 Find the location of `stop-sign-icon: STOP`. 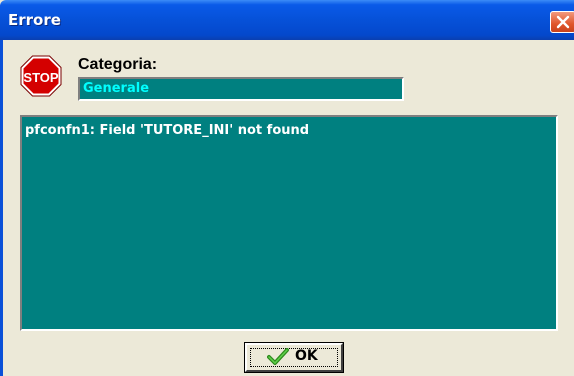

stop-sign-icon: STOP is located at coordinates (41, 76).